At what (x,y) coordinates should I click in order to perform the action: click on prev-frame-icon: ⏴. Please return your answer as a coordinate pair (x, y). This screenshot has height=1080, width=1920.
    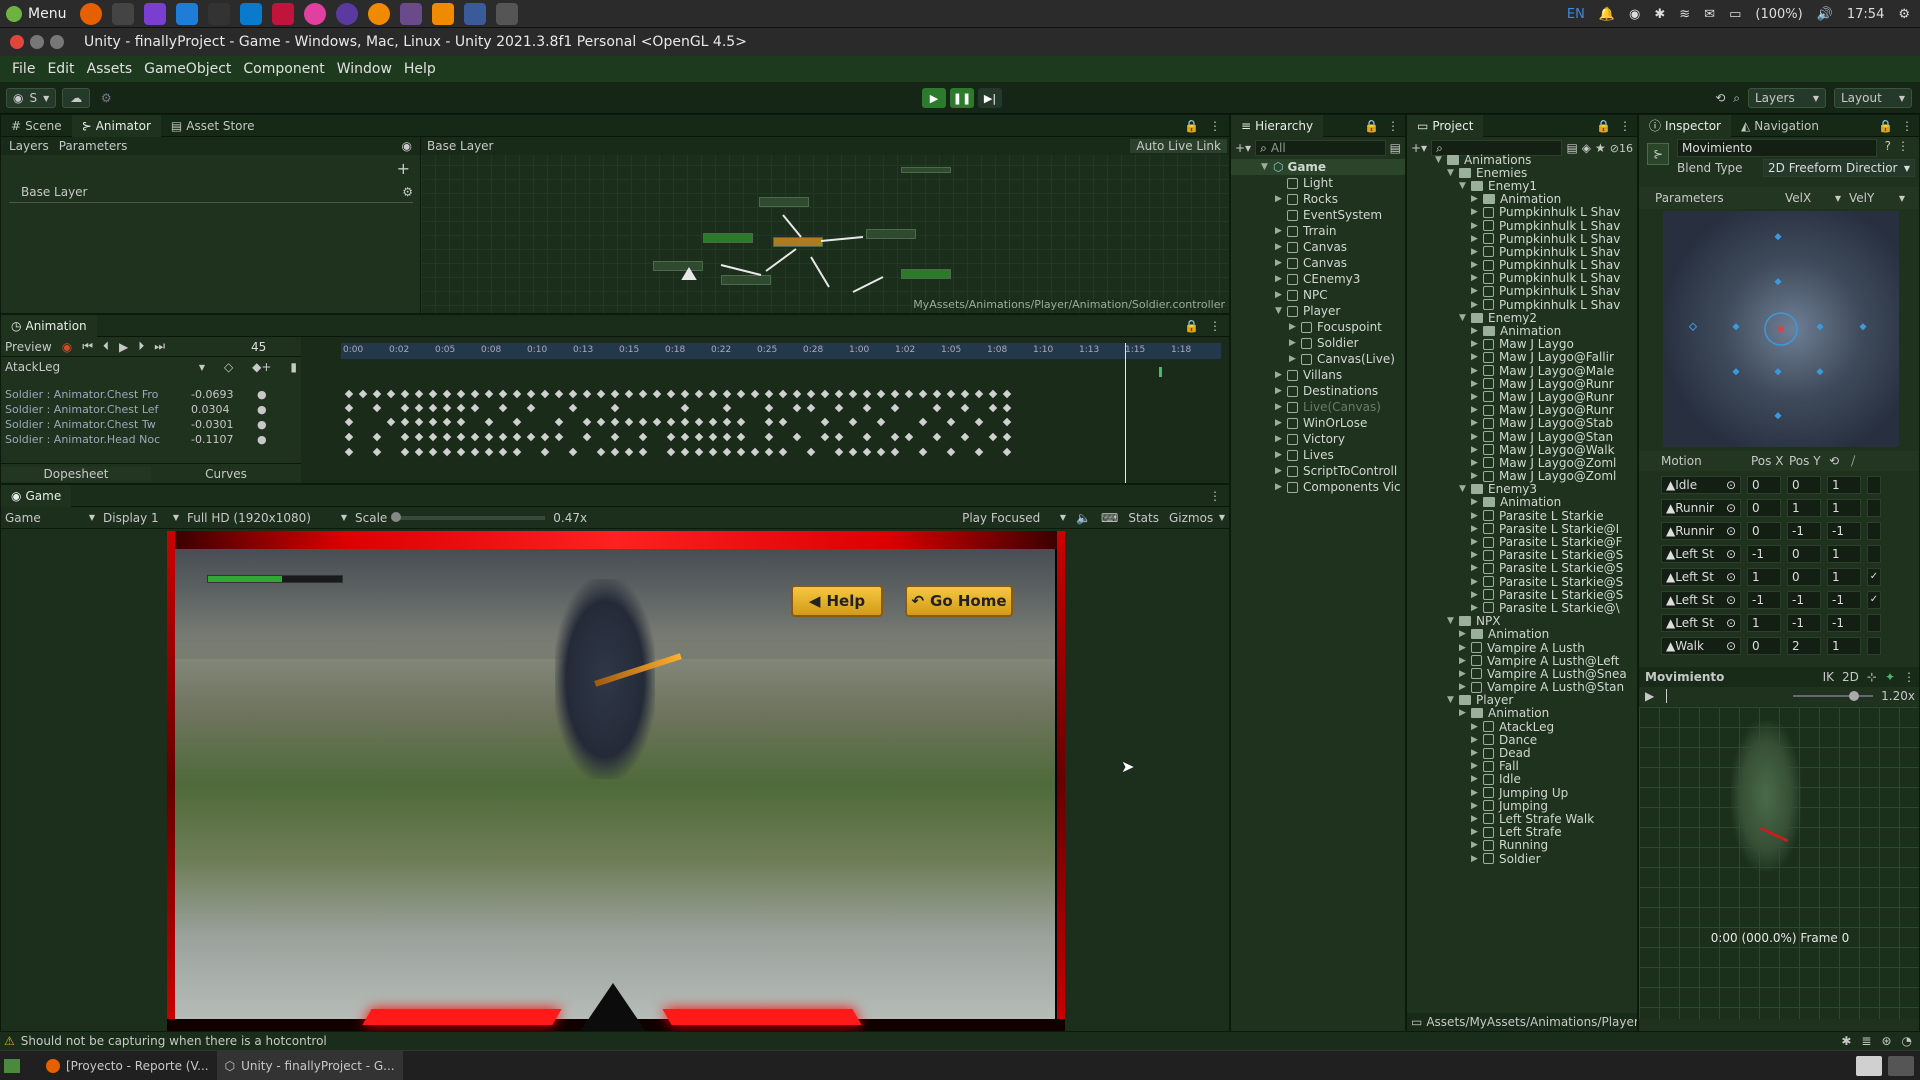
    Looking at the image, I should click on (106, 346).